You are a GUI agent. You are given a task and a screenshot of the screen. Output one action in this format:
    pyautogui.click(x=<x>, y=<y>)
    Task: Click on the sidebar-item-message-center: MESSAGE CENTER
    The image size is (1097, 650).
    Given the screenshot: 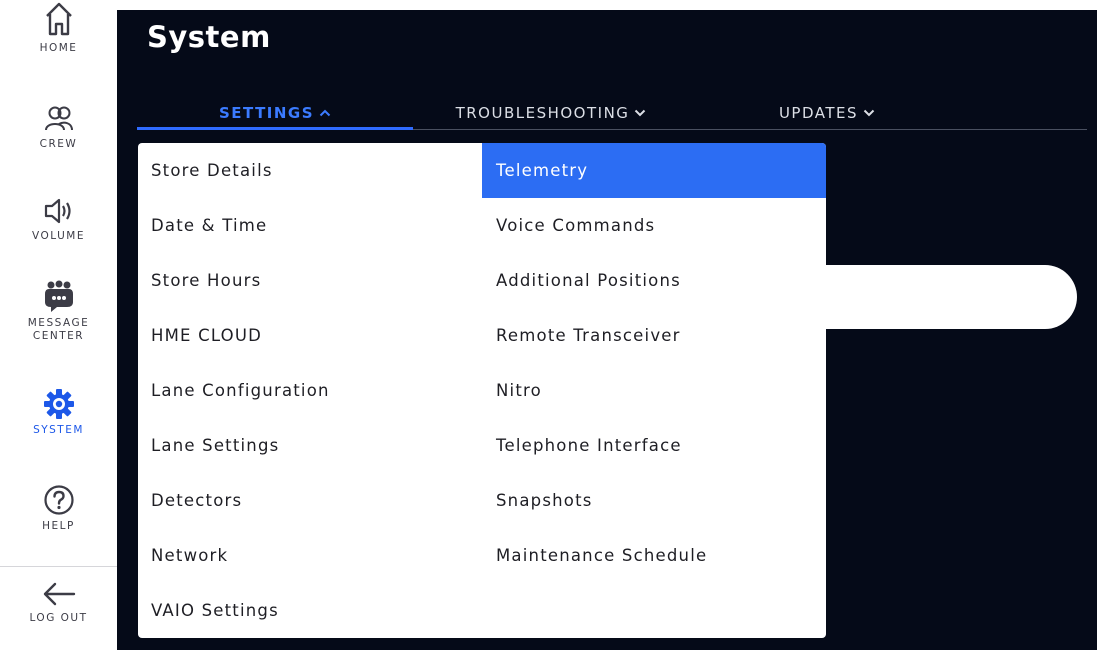 What is the action you would take?
    pyautogui.click(x=58, y=311)
    